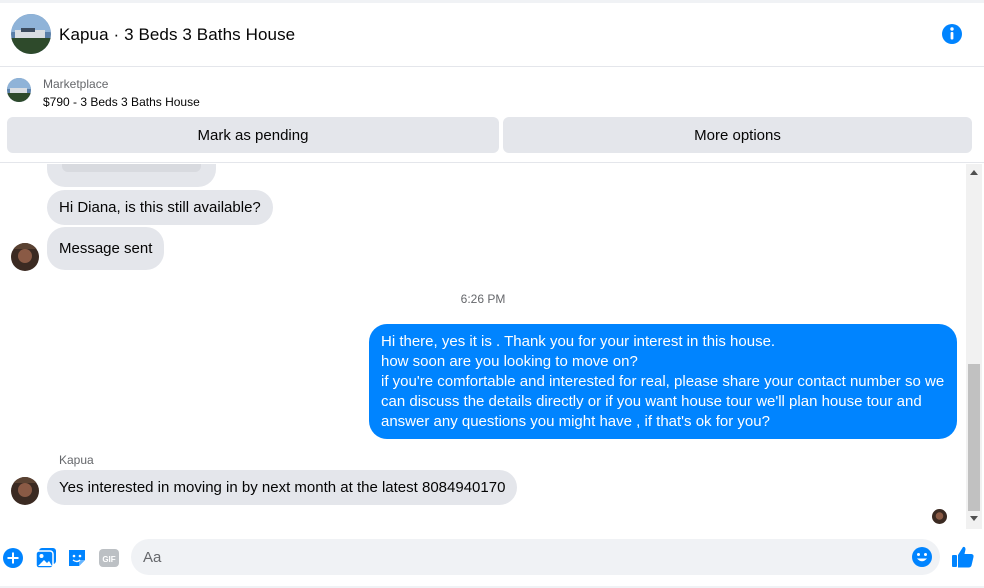  Describe the element at coordinates (13, 558) in the screenshot. I see `plus-icon` at that location.